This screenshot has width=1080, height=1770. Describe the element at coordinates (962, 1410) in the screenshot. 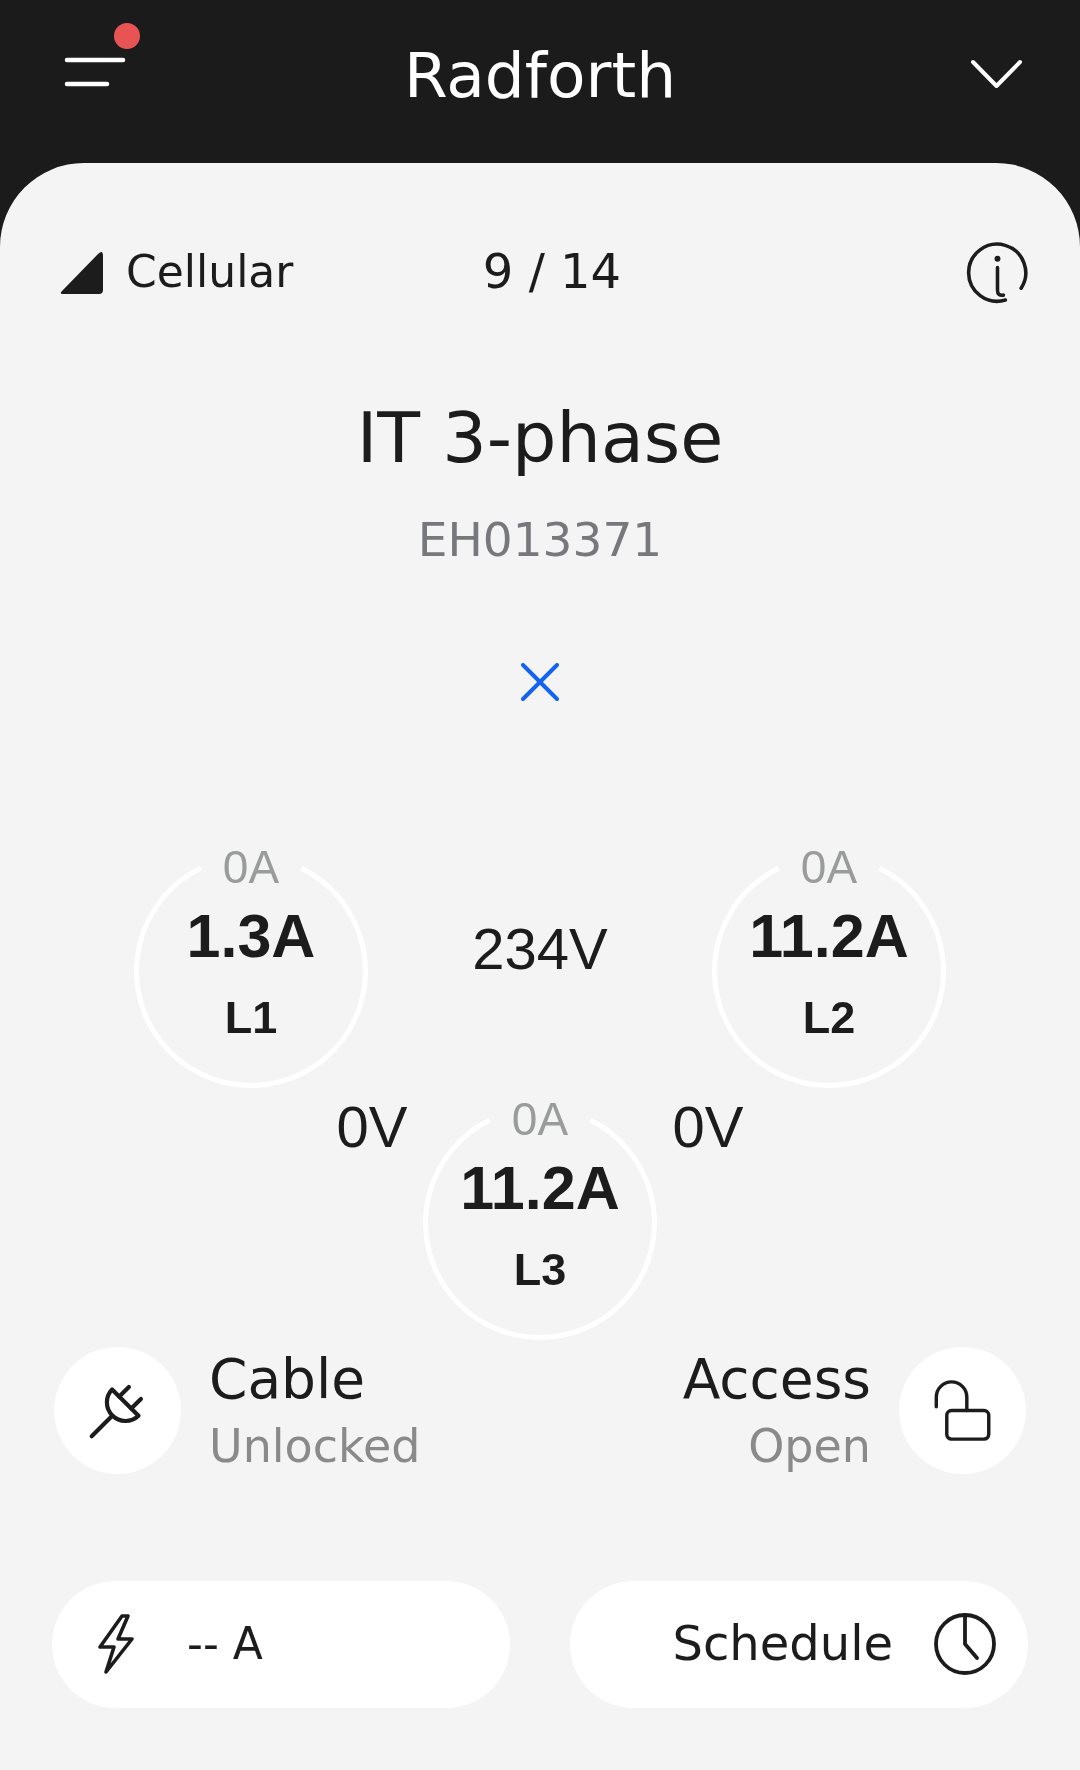

I see `open-padlock-icon` at that location.